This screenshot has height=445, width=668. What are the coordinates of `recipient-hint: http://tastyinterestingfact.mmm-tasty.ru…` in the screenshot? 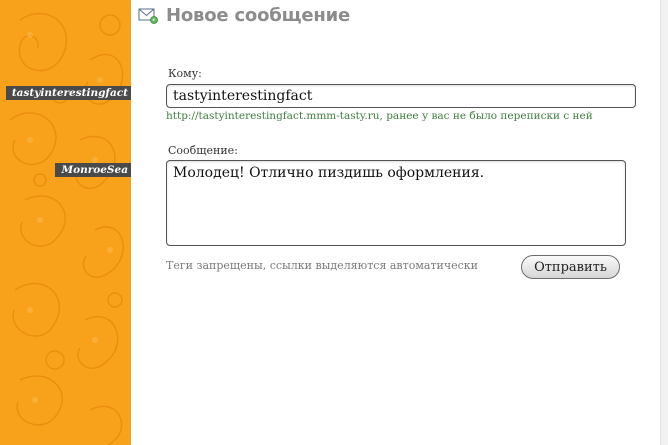 It's located at (379, 116).